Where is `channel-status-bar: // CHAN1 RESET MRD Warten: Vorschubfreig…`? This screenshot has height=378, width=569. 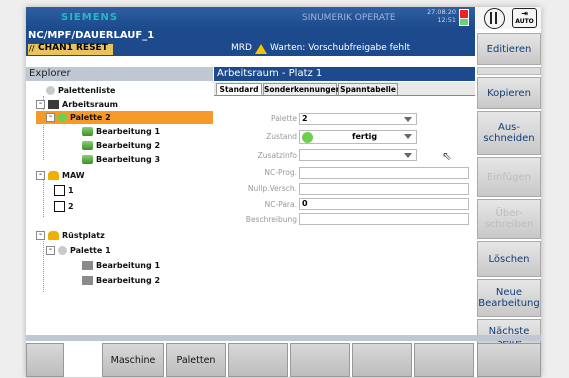
channel-status-bar: // CHAN1 RESET MRD Warten: Vorschubfreig… is located at coordinates (250, 49).